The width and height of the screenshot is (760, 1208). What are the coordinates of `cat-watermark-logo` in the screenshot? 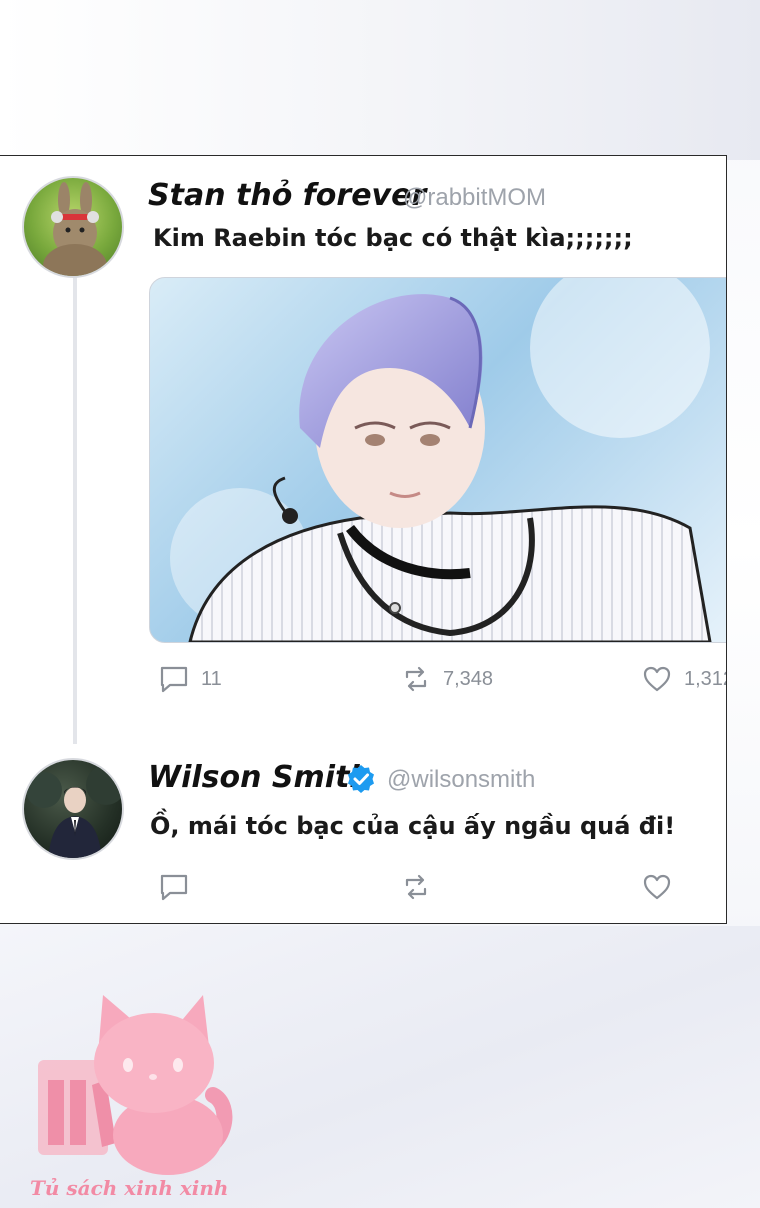 It's located at (135, 1085).